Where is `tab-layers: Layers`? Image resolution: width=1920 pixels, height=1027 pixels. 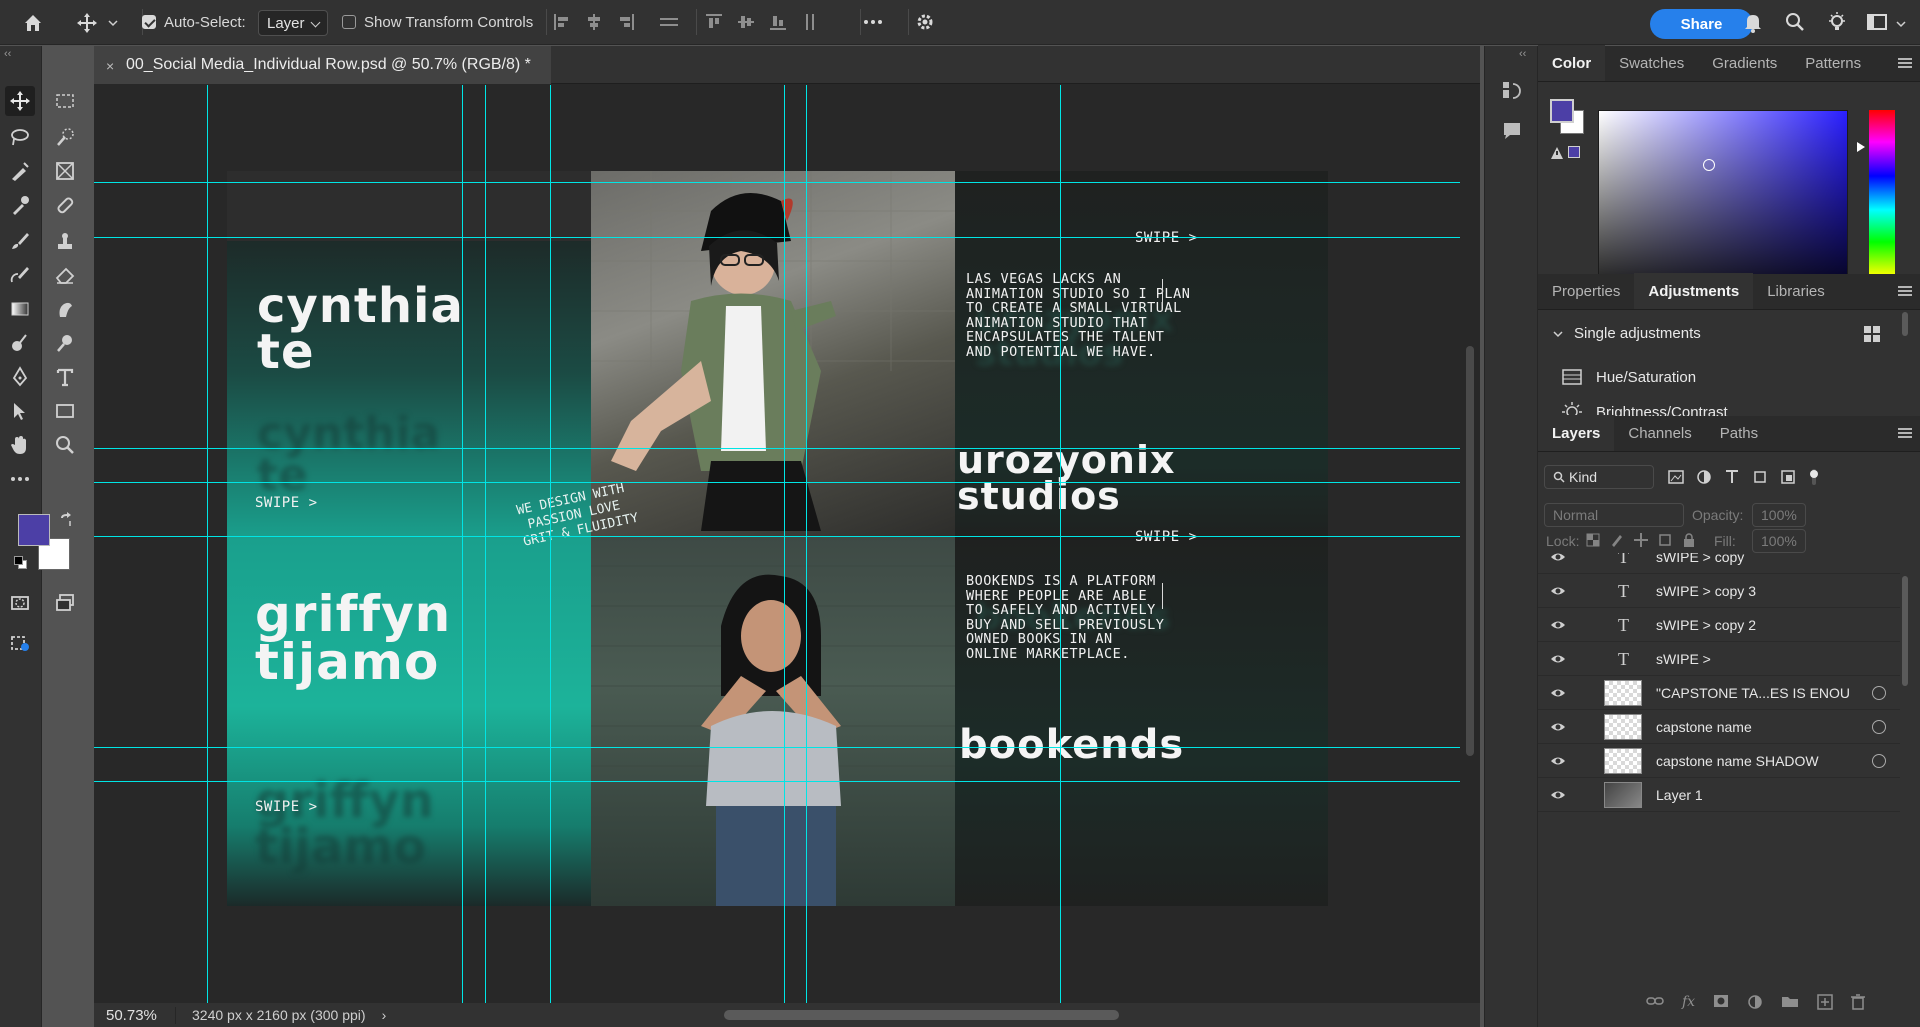
tab-layers: Layers is located at coordinates (1576, 433).